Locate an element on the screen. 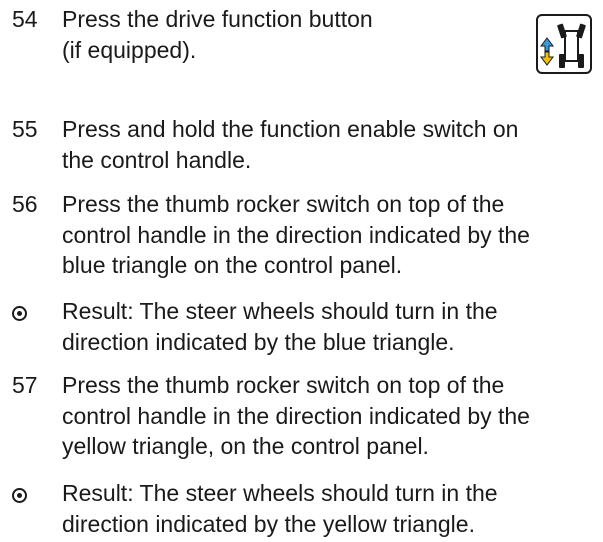 The image size is (603, 542). step-line: (if equipped). is located at coordinates (129, 49).